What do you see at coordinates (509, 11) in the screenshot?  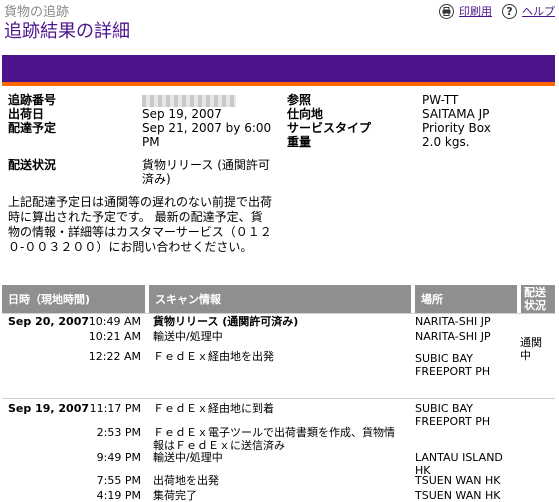 I see `question-icon: ?` at bounding box center [509, 11].